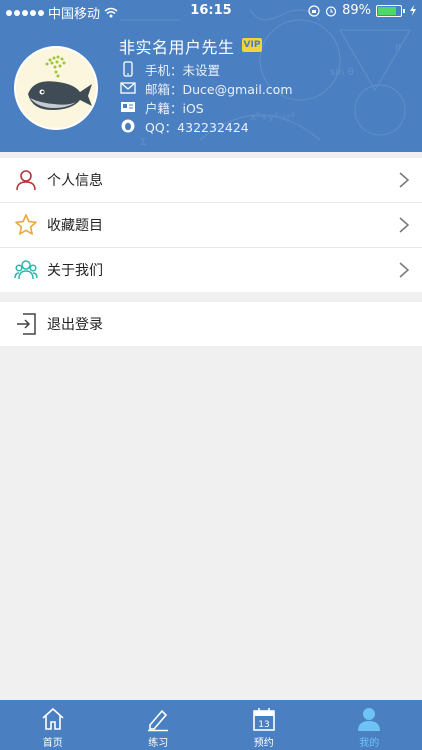 The width and height of the screenshot is (422, 750). I want to click on battery-icon, so click(389, 10).